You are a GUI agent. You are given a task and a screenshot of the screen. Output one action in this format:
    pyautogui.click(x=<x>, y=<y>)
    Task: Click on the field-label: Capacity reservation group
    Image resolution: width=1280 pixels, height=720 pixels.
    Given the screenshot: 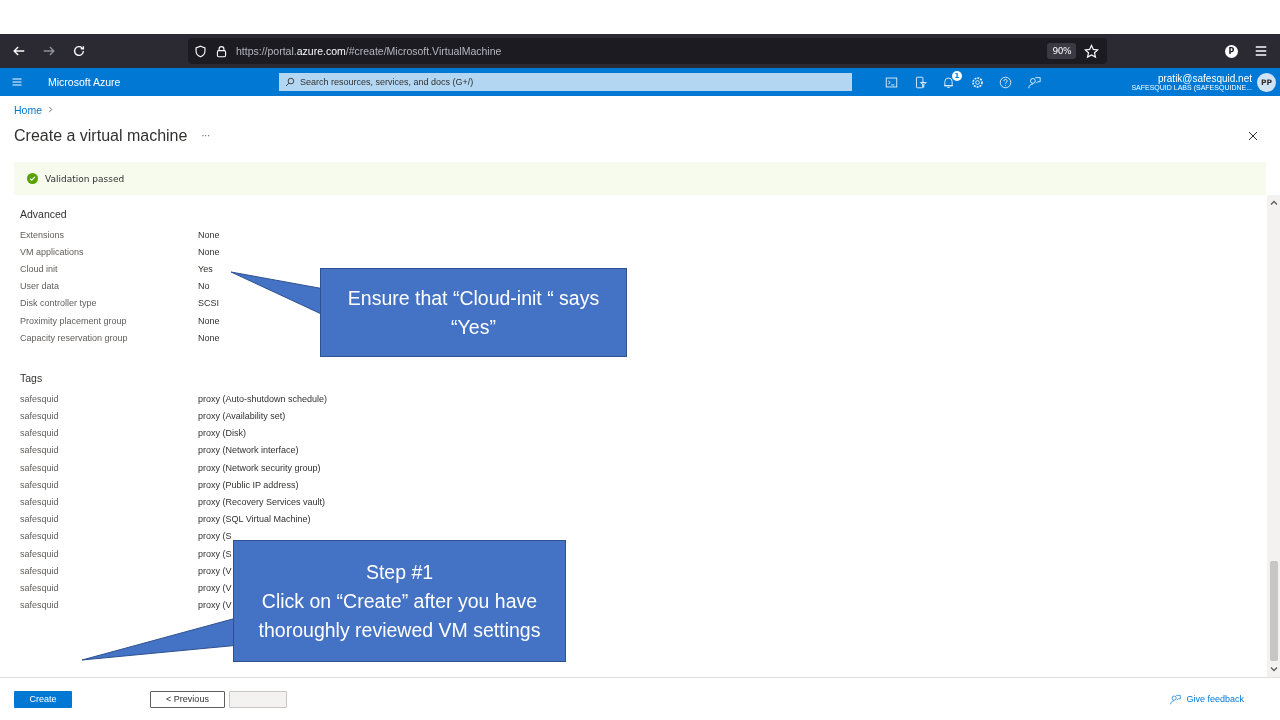 What is the action you would take?
    pyautogui.click(x=74, y=337)
    